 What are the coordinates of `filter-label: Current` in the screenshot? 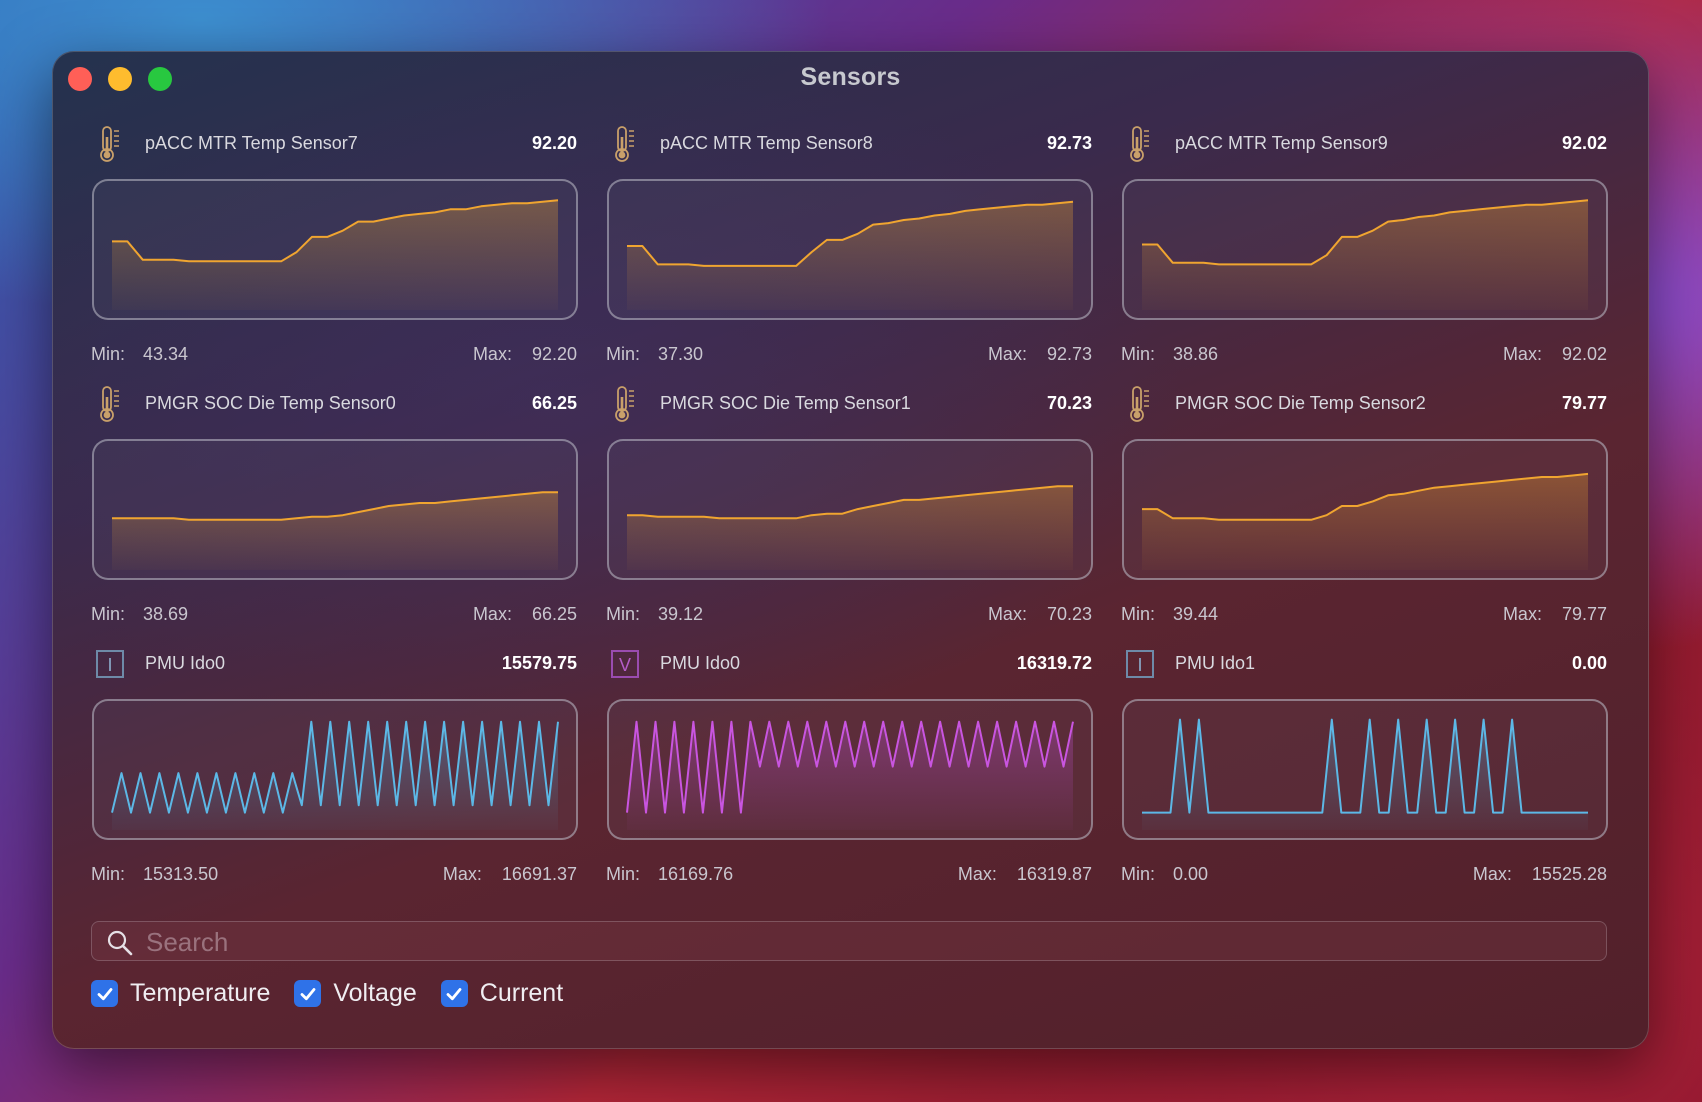 It's located at (521, 993).